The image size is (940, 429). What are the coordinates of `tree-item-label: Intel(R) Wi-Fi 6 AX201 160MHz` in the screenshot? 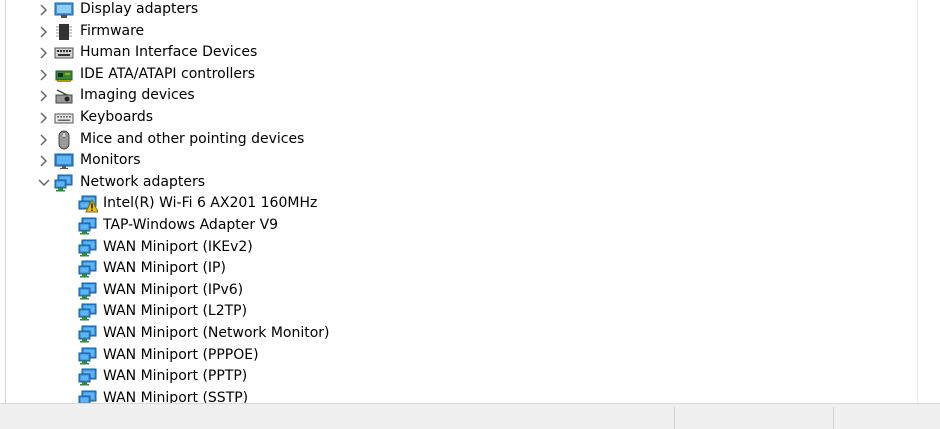 It's located at (210, 203).